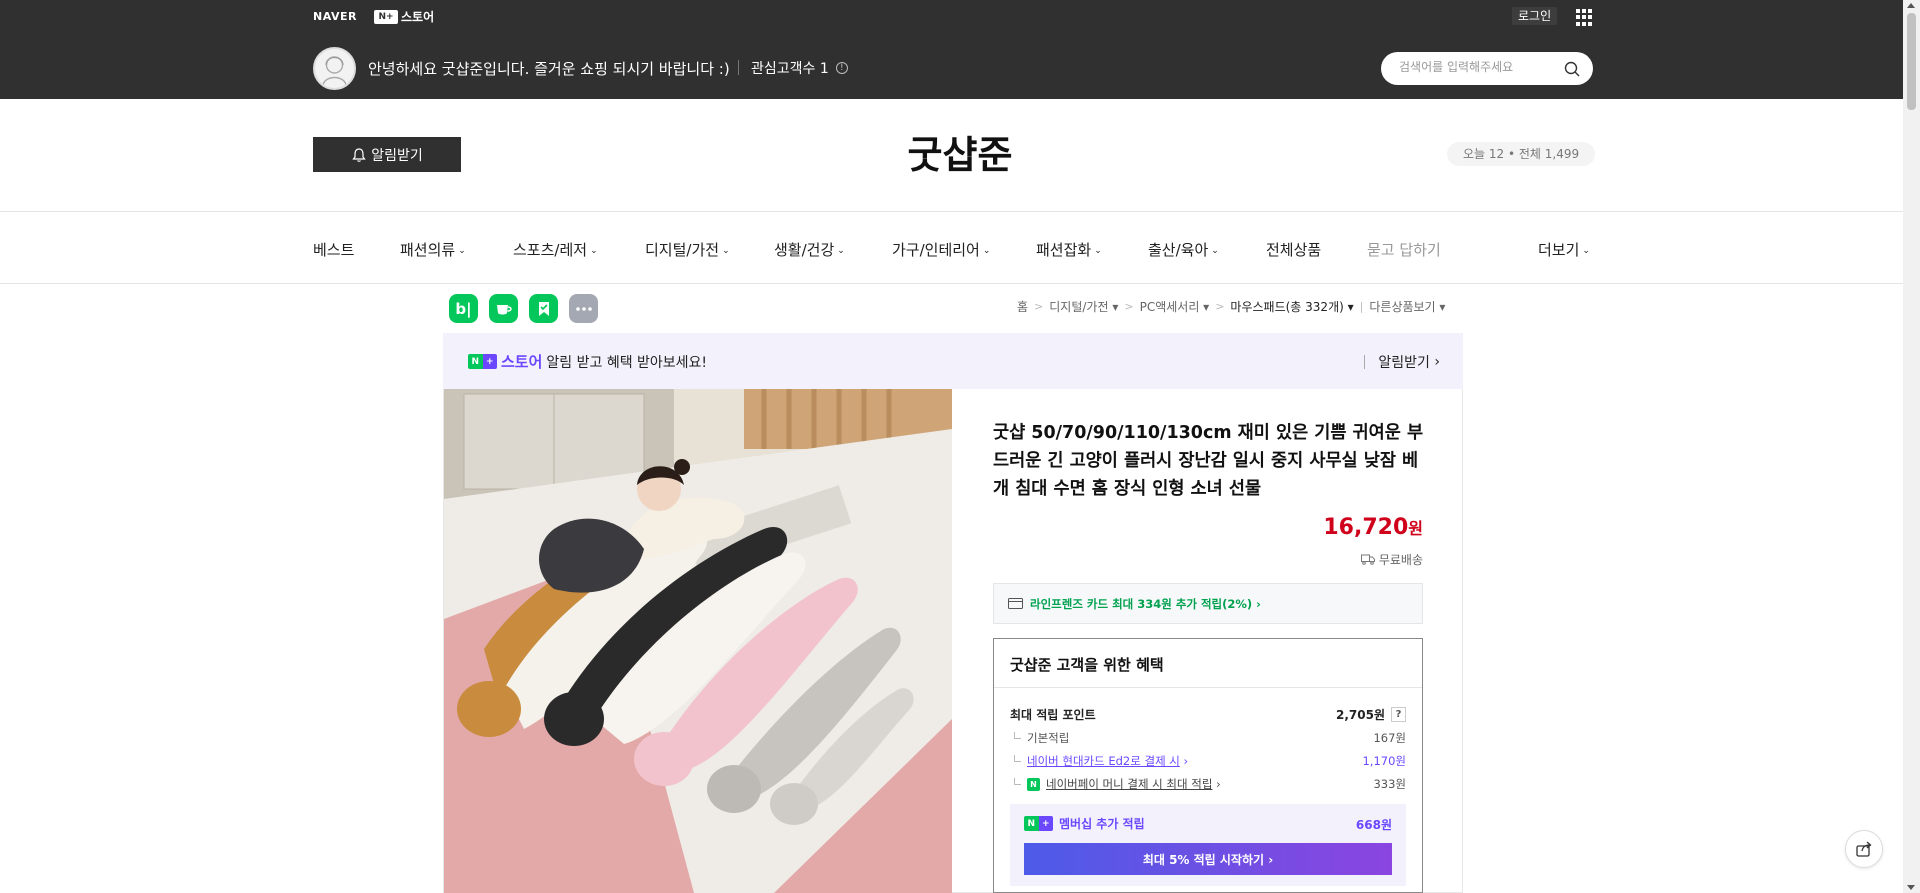 The image size is (1920, 893). Describe the element at coordinates (1053, 715) in the screenshot. I see `max-points-label: 최대 적립 포인트` at that location.